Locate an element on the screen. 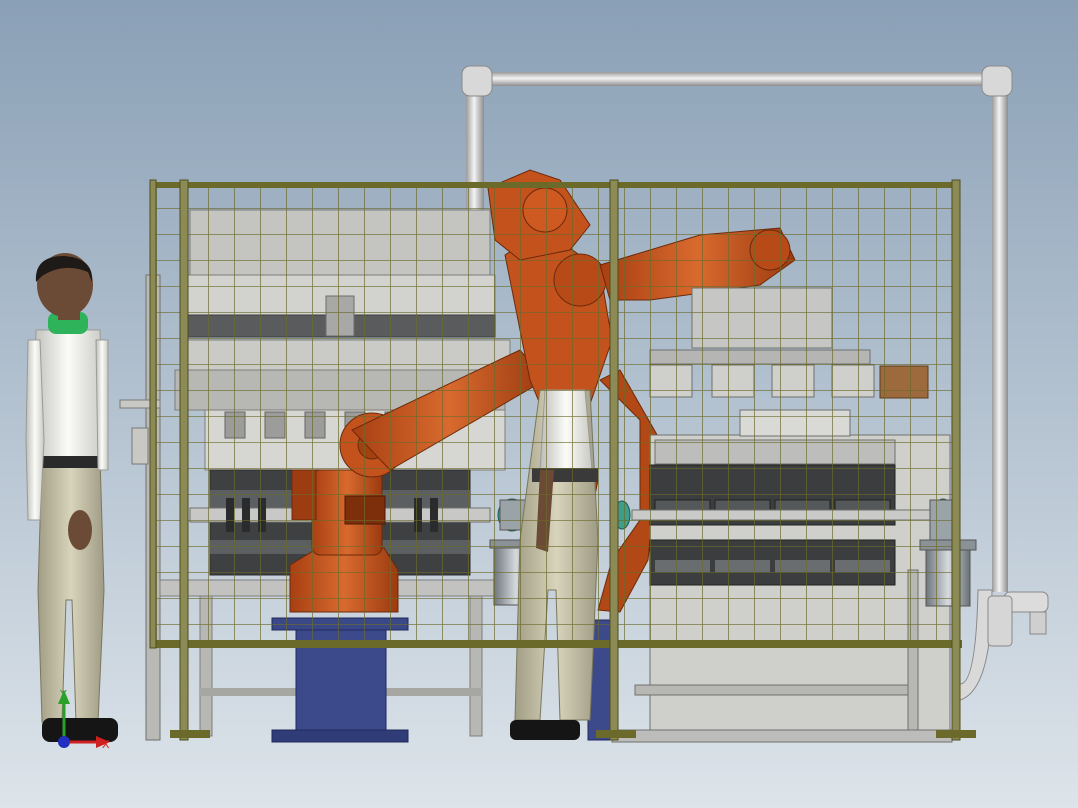 This screenshot has height=808, width=1078. triad-x-label: X is located at coordinates (106, 744).